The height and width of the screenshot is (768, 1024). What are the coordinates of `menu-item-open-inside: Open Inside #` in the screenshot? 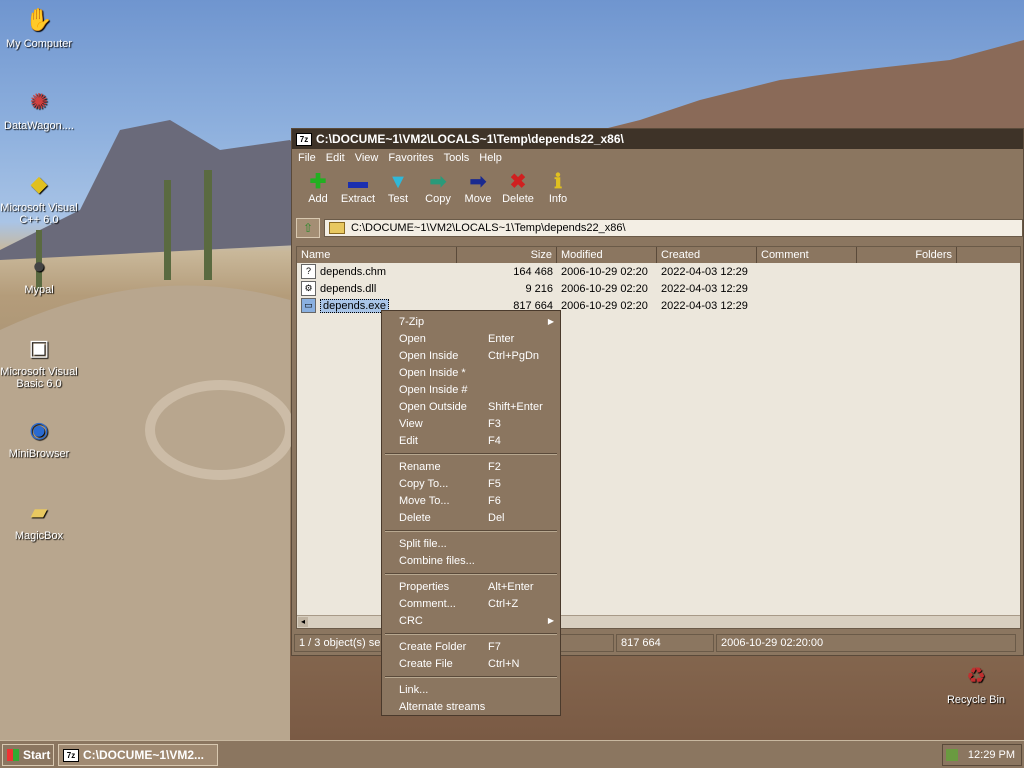 It's located at (471, 389).